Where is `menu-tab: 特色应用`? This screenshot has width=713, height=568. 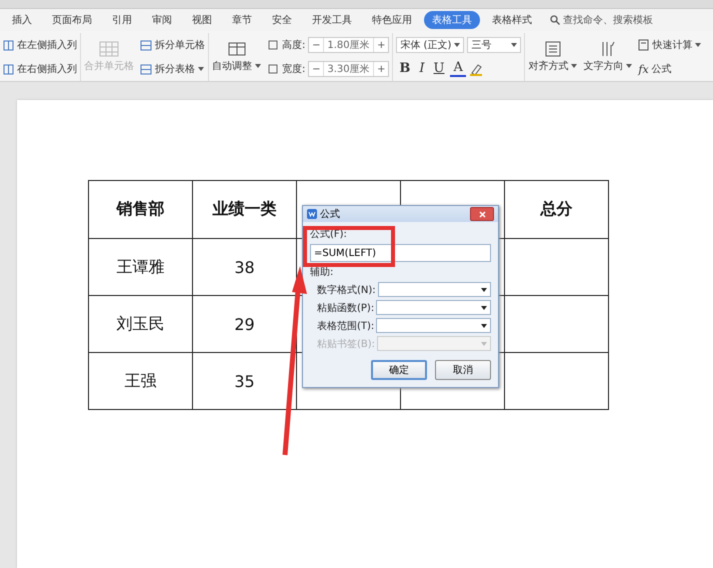 menu-tab: 特色应用 is located at coordinates (392, 20).